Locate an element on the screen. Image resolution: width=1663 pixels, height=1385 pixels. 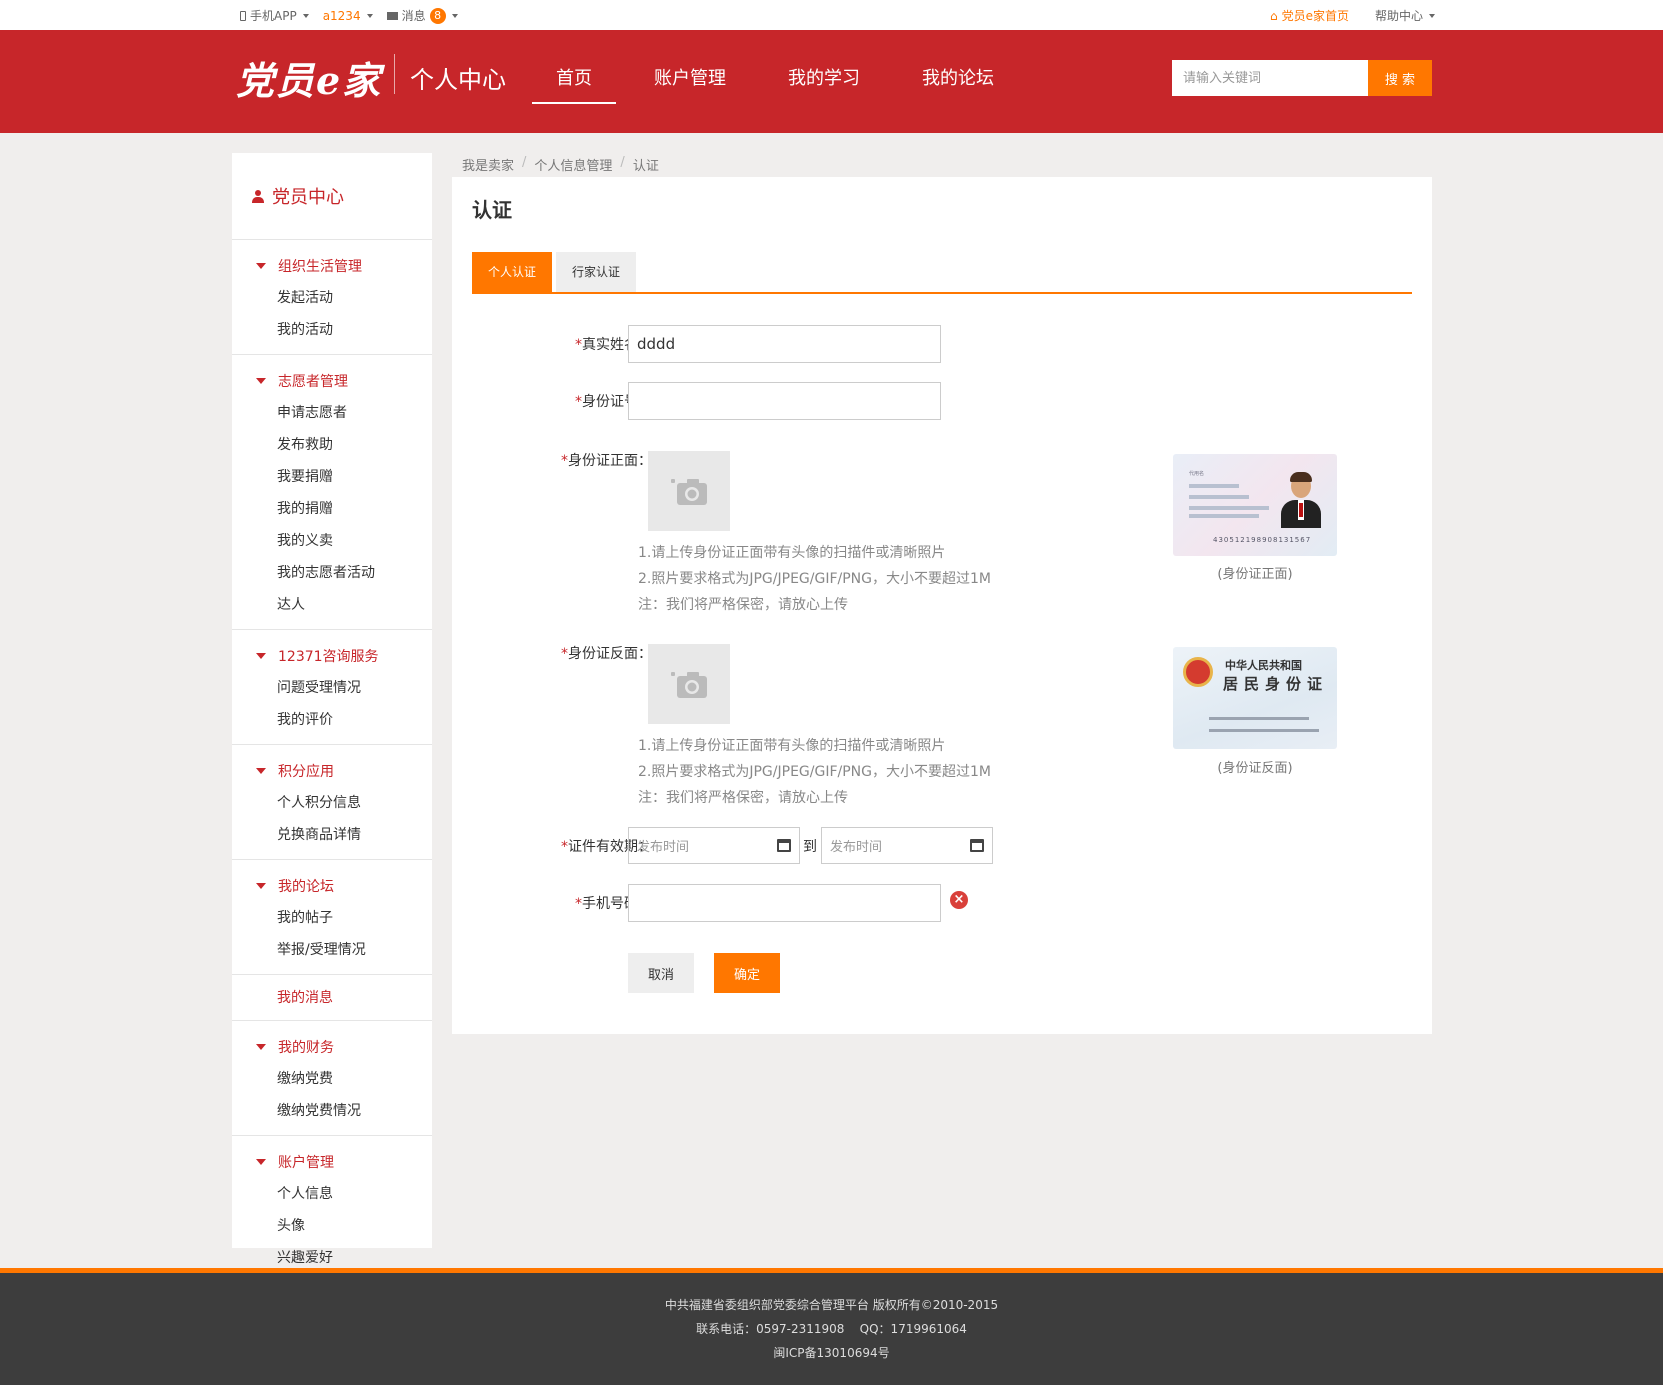
sidebar-item-messages: 我的消息 is located at coordinates (332, 998).